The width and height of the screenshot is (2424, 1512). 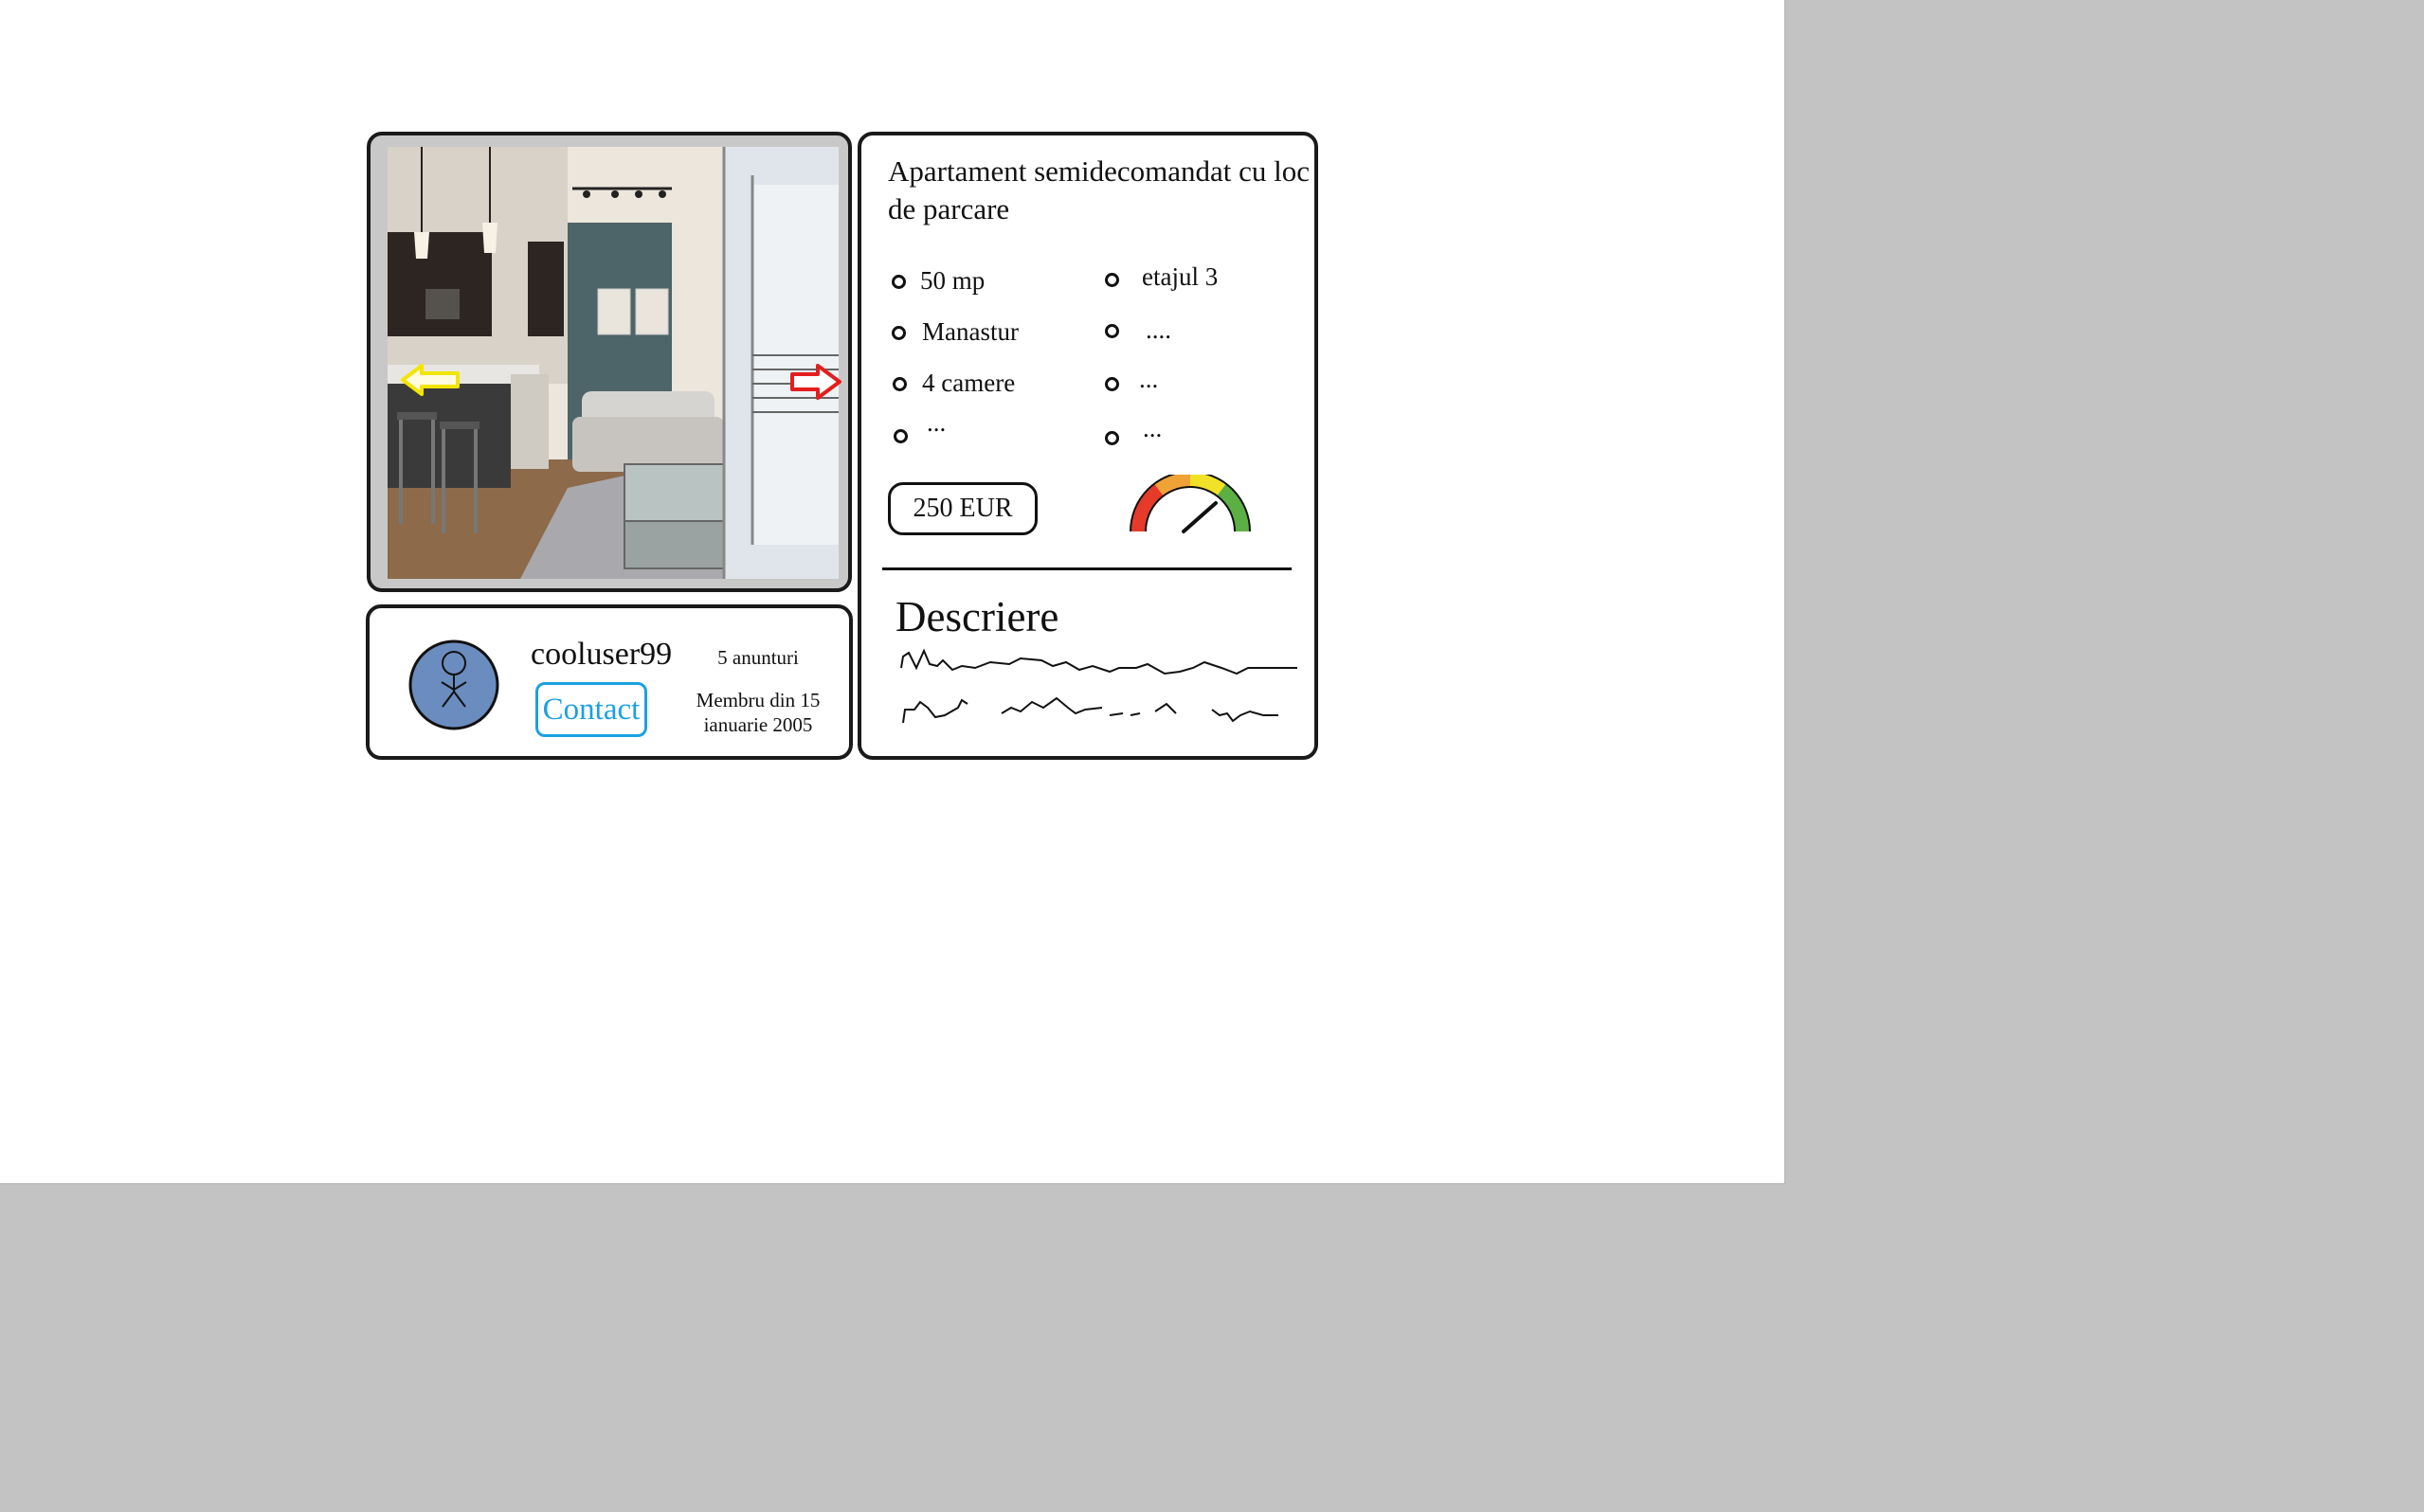 I want to click on feature-neighborhood: Manastur, so click(x=970, y=331).